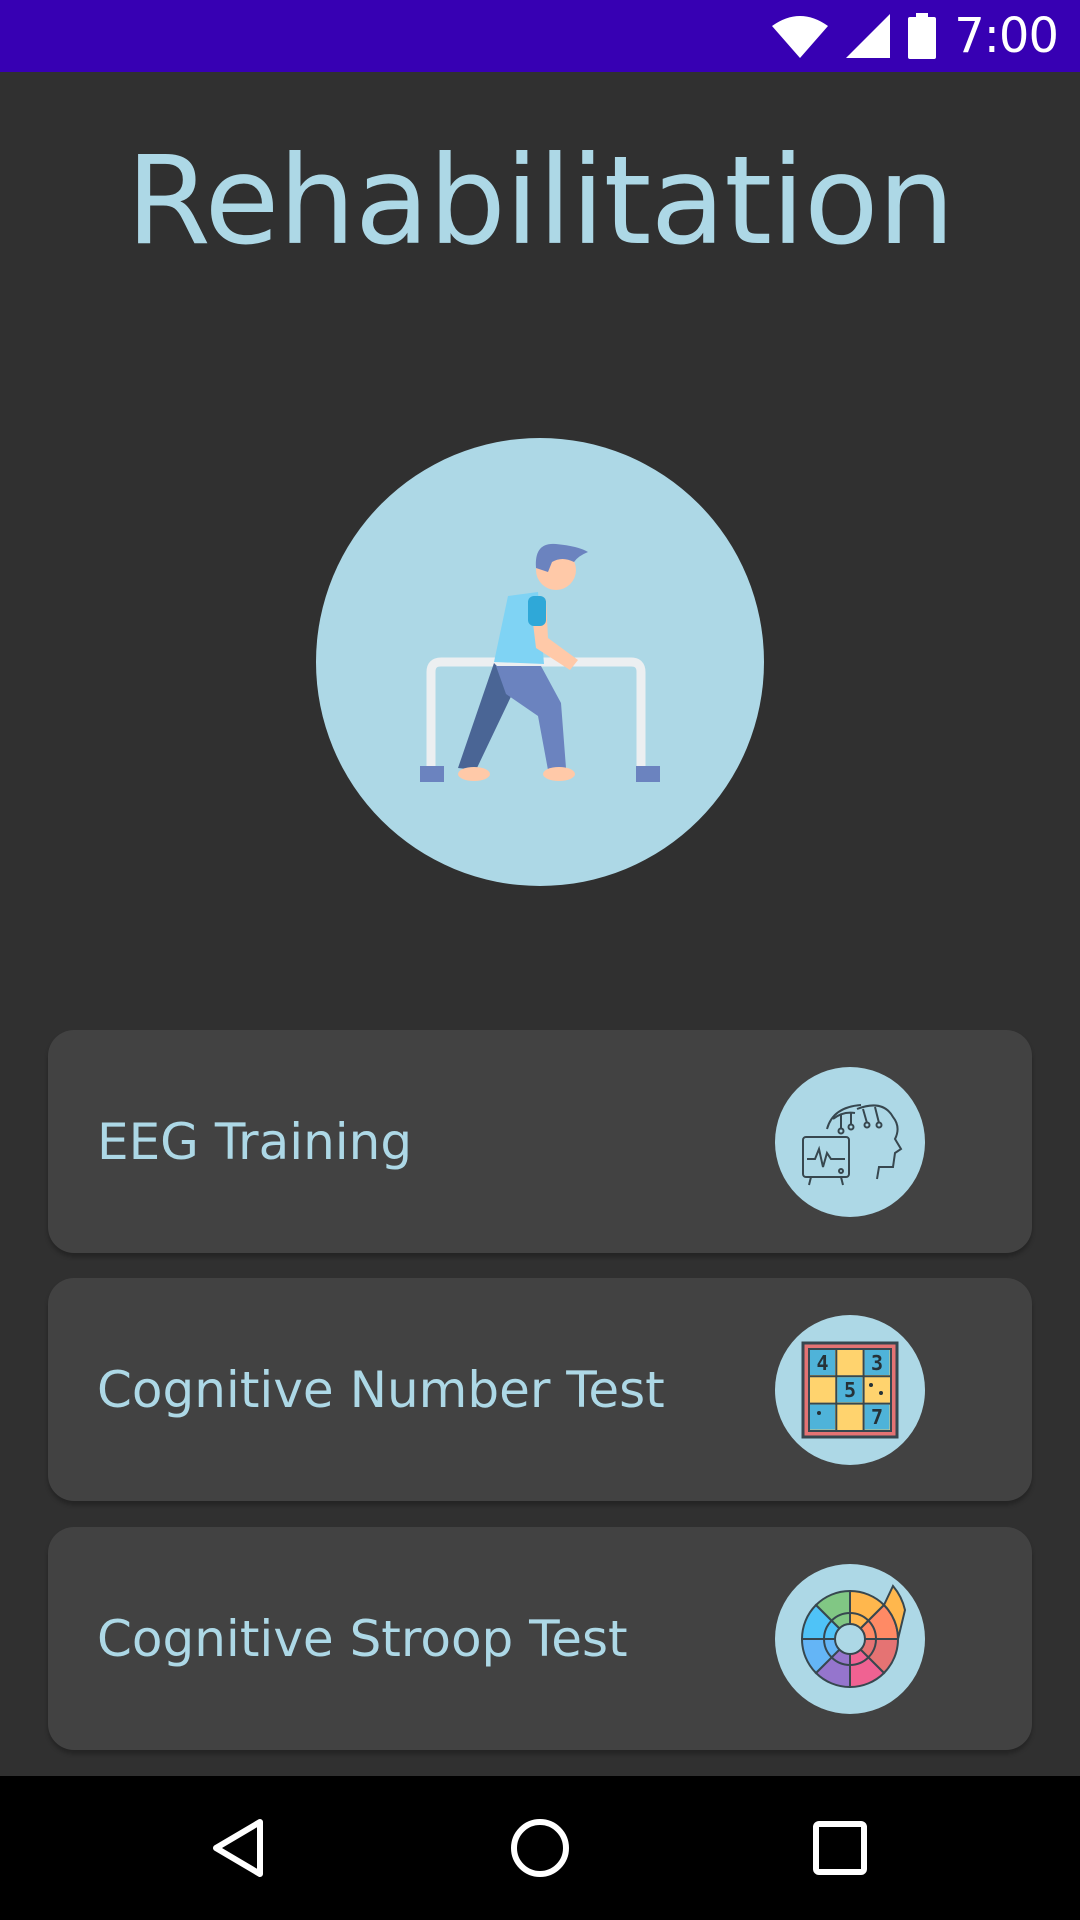  What do you see at coordinates (240, 1848) in the screenshot?
I see `back-icon` at bounding box center [240, 1848].